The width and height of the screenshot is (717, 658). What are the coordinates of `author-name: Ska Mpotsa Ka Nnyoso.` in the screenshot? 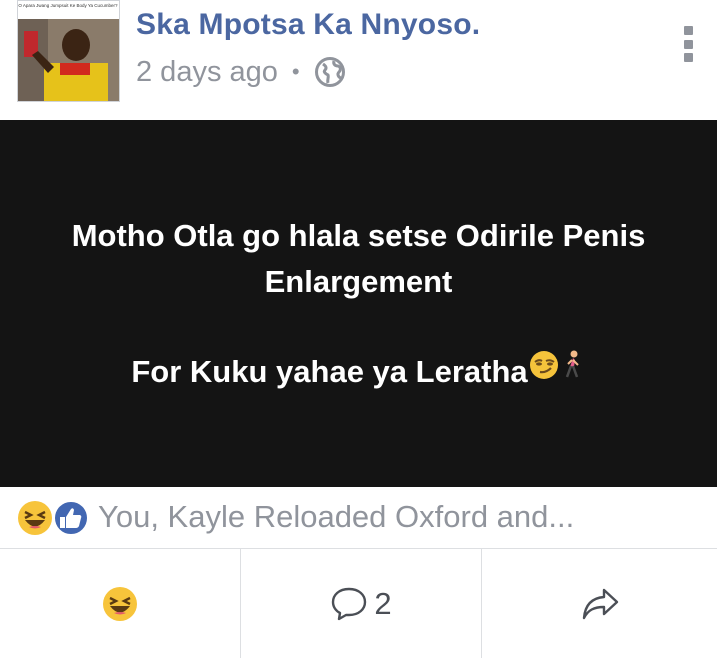 It's located at (308, 25).